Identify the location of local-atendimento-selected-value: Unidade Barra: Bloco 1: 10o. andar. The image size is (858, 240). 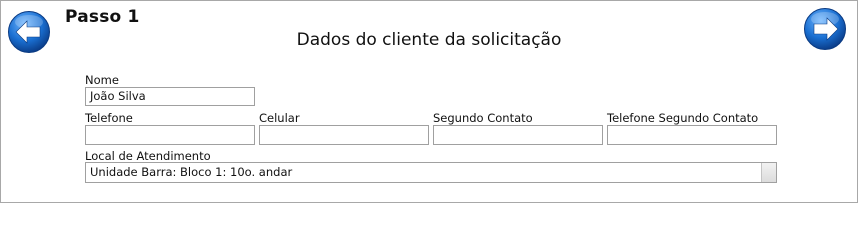
(191, 172).